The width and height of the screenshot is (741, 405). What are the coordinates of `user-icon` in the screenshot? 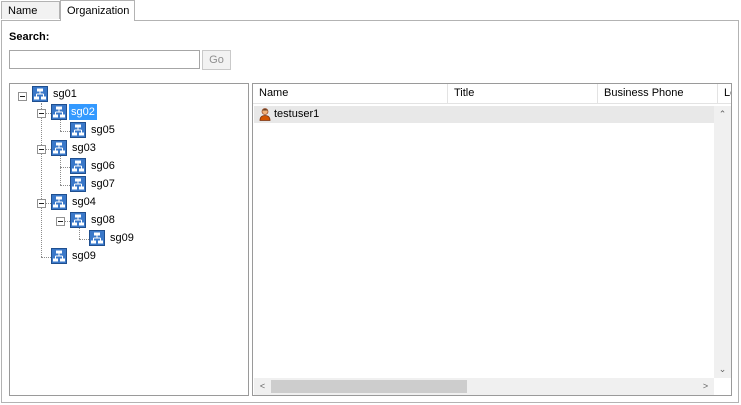 It's located at (265, 114).